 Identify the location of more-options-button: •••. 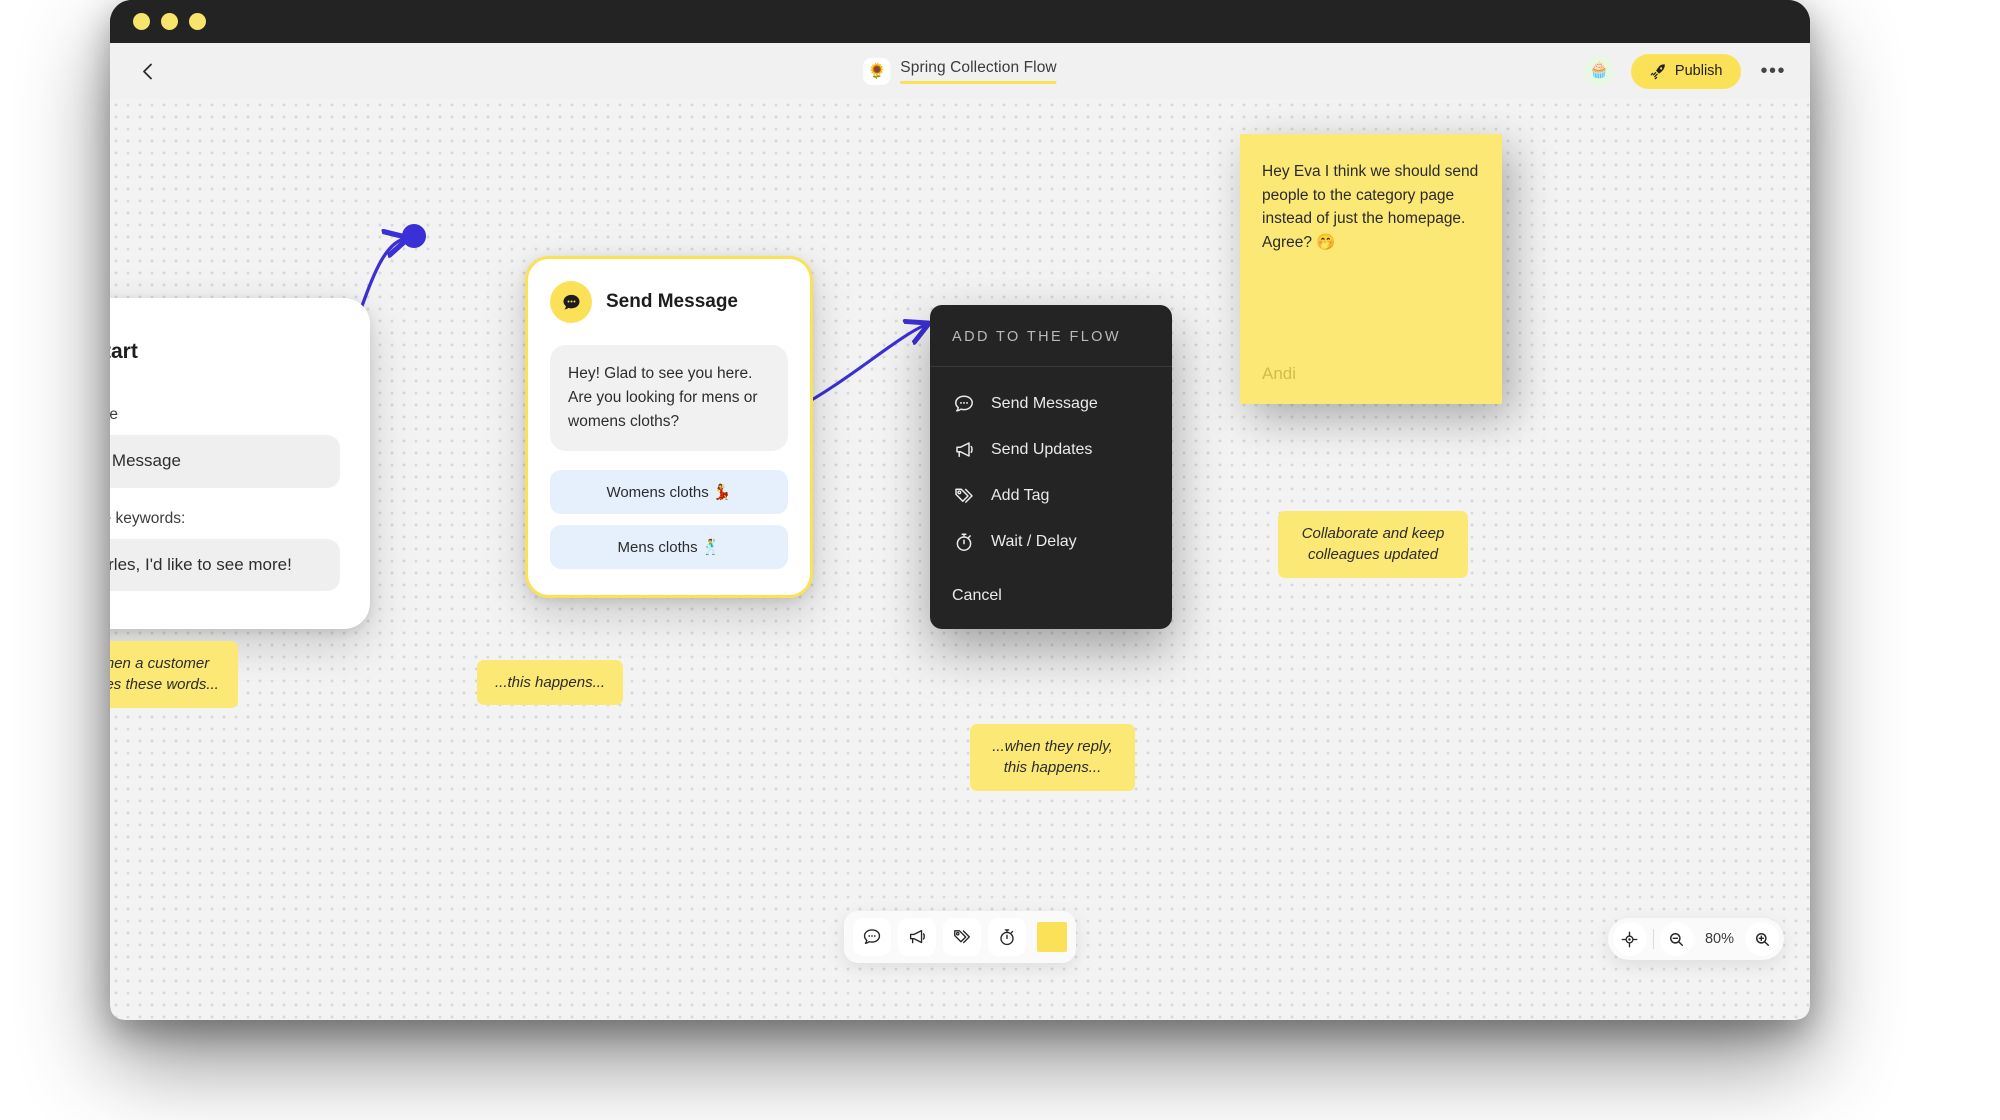
(1773, 71).